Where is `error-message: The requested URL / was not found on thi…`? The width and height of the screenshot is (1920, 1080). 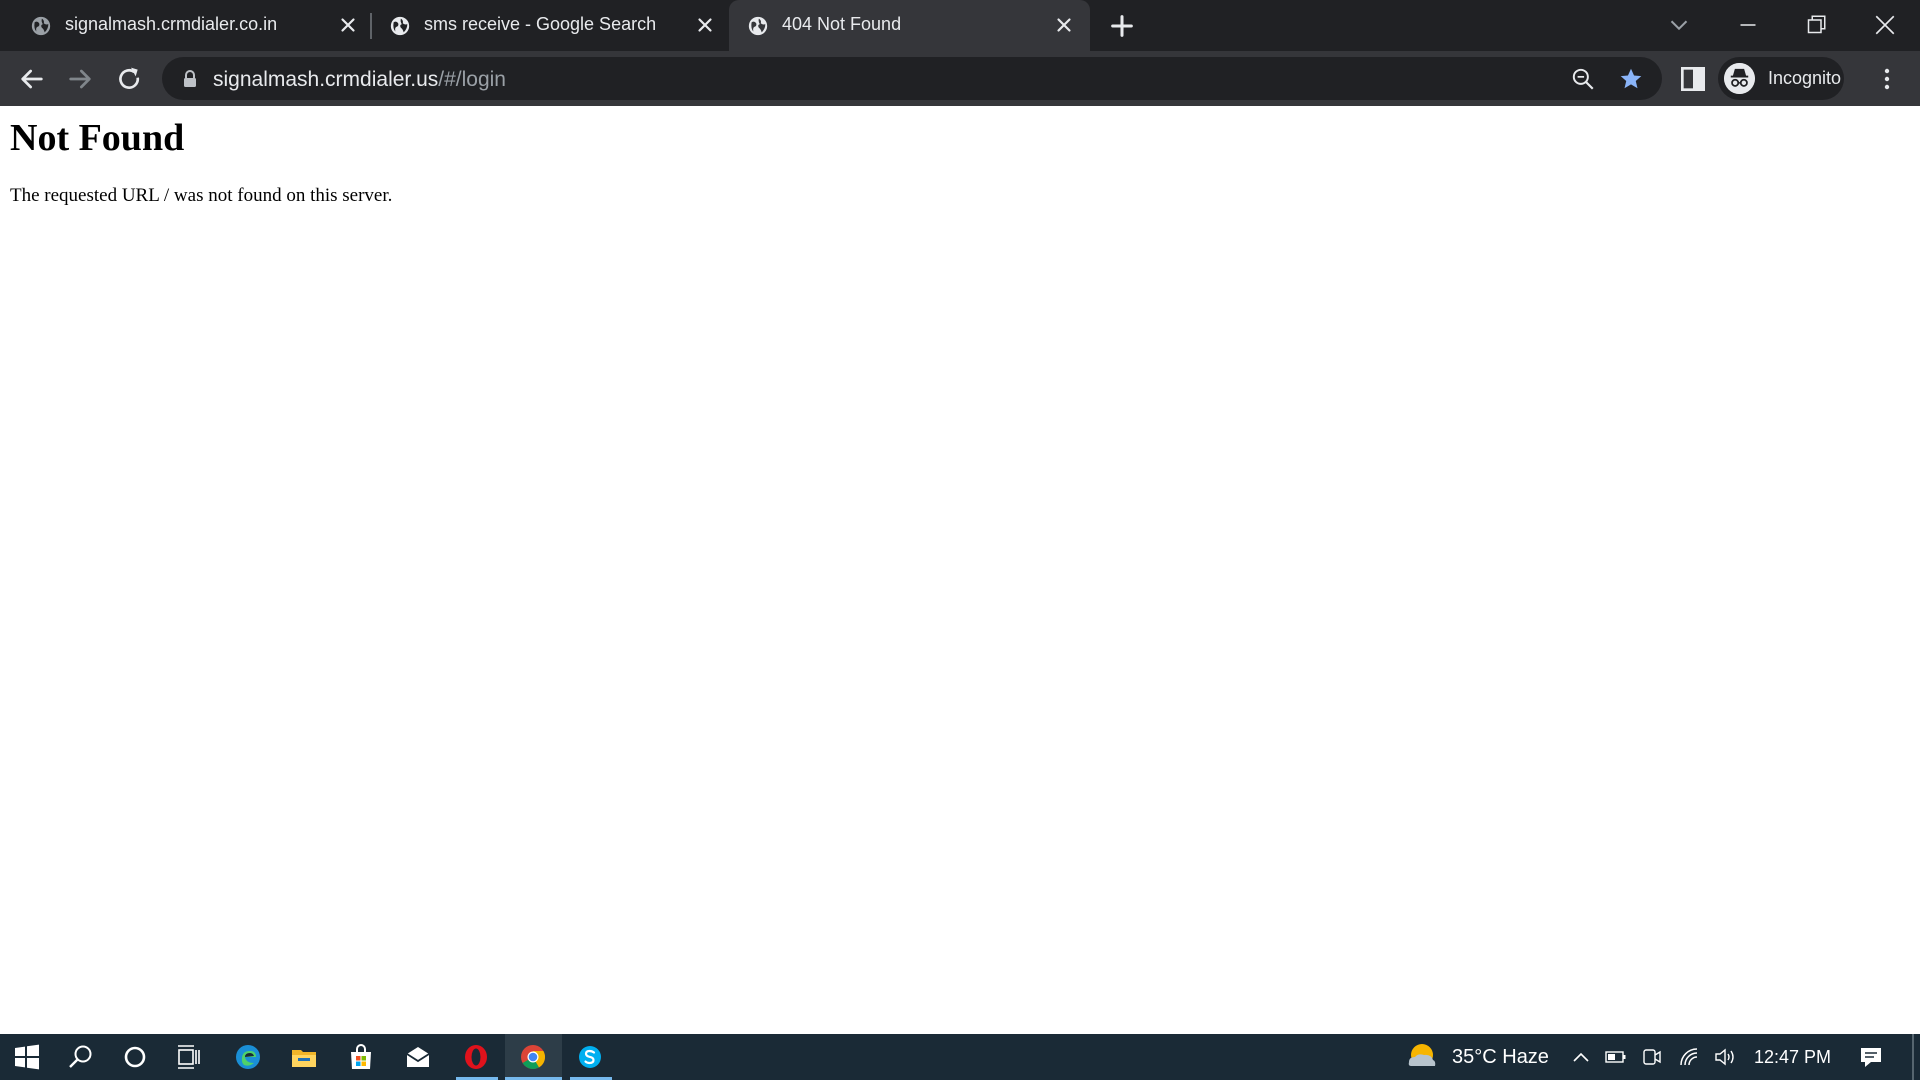
error-message: The requested URL / was not found on thi… is located at coordinates (201, 195).